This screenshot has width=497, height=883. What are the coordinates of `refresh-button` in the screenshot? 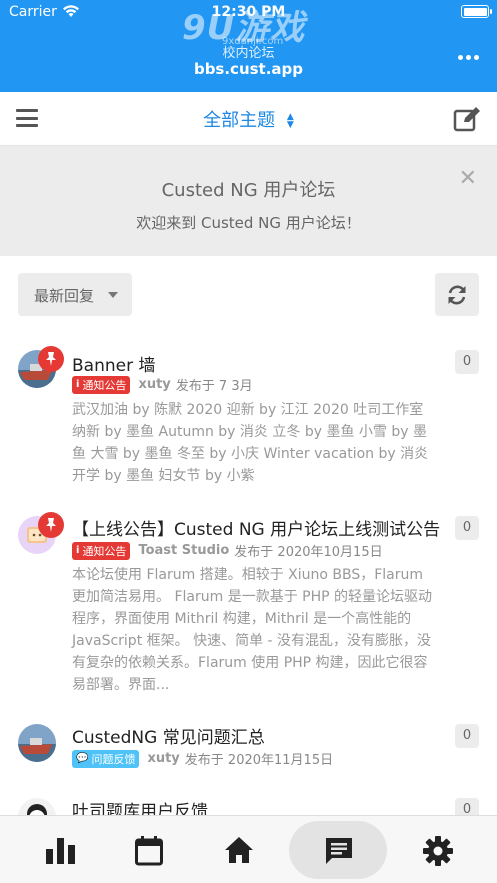 It's located at (457, 294).